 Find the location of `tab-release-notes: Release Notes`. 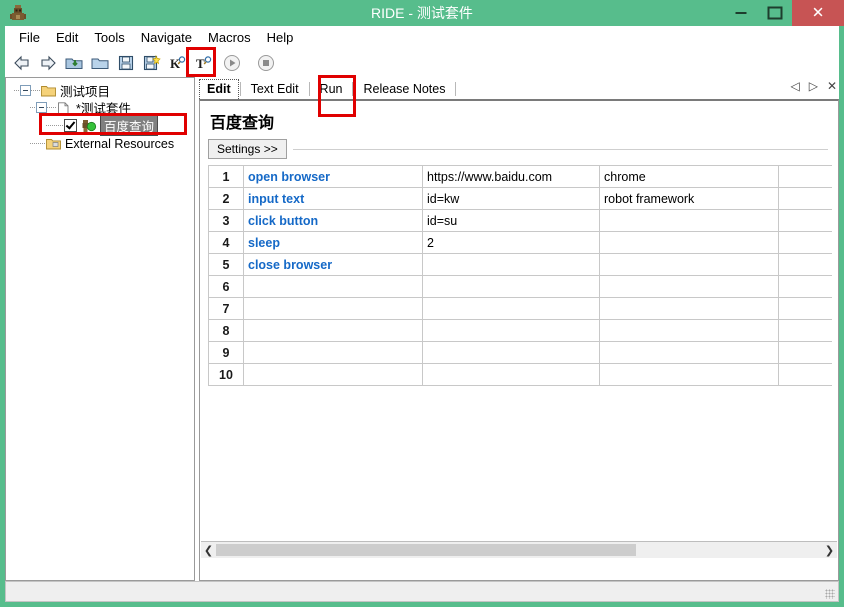

tab-release-notes: Release Notes is located at coordinates (404, 89).